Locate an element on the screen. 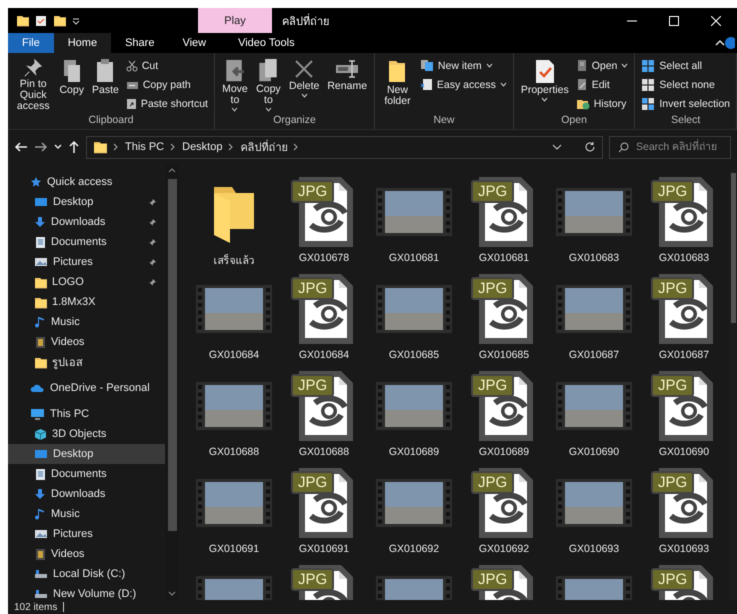  button-label: Rename is located at coordinates (347, 86).